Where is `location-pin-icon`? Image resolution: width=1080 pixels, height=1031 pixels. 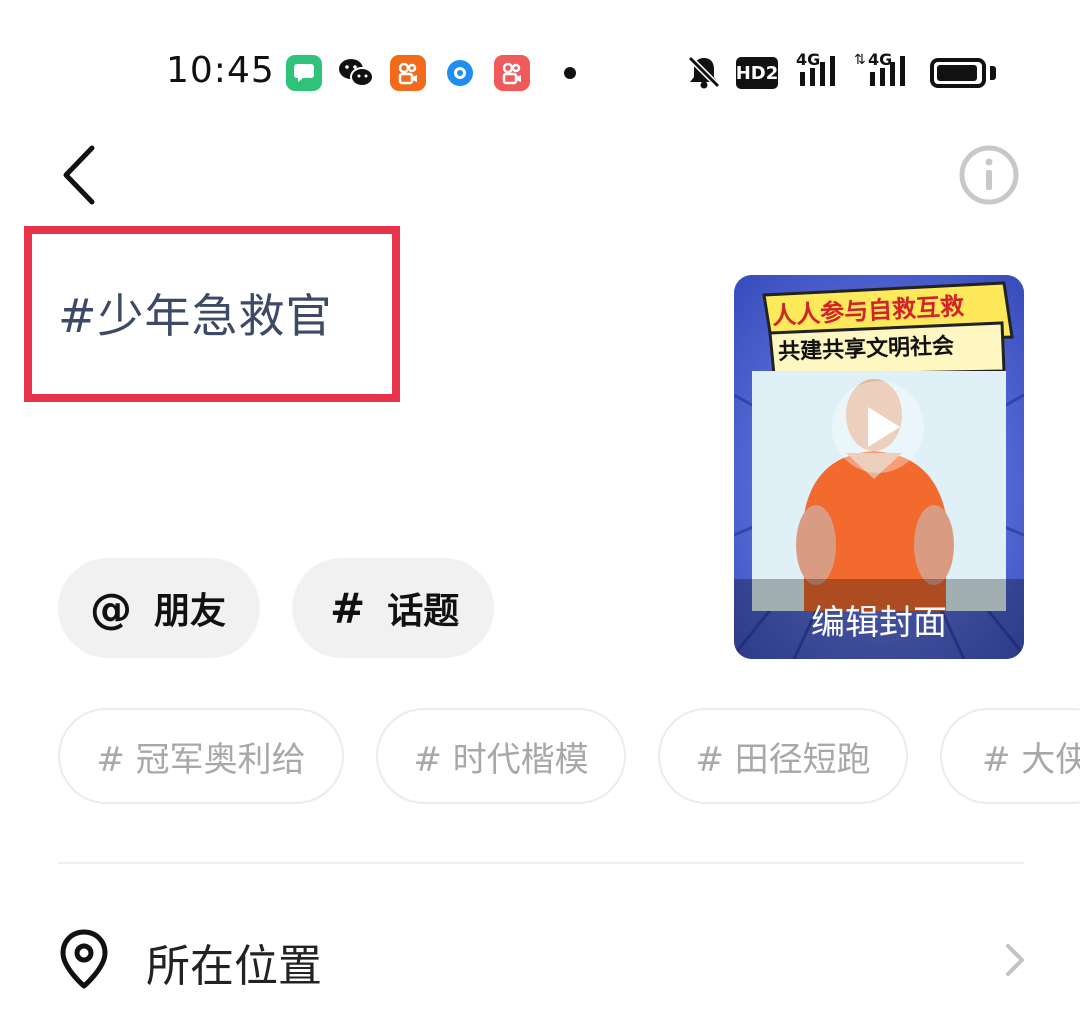 location-pin-icon is located at coordinates (84, 959).